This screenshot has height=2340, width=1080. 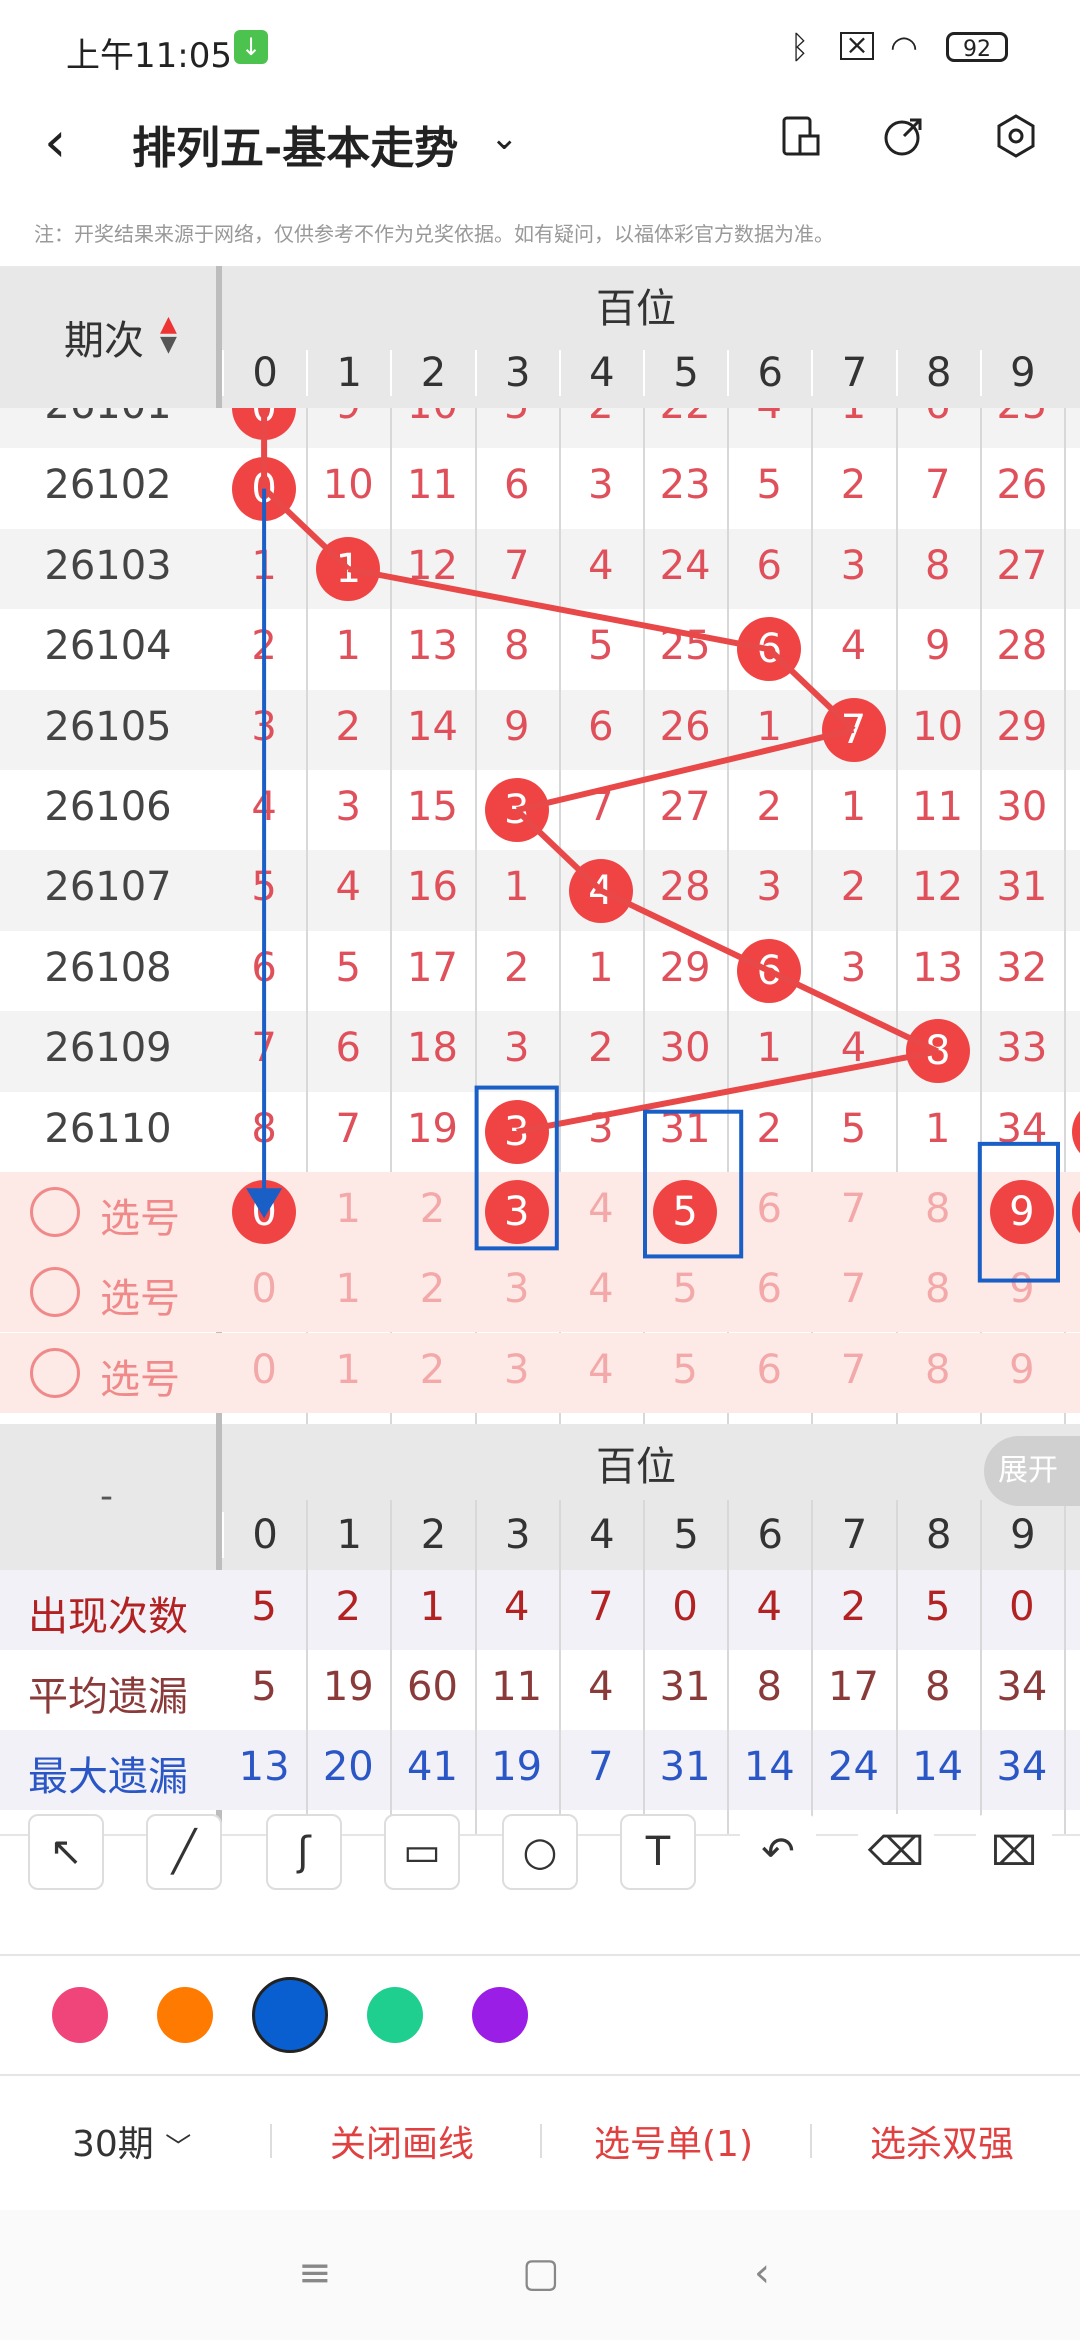 I want to click on stats-digit-header-4: 4, so click(x=600, y=1535).